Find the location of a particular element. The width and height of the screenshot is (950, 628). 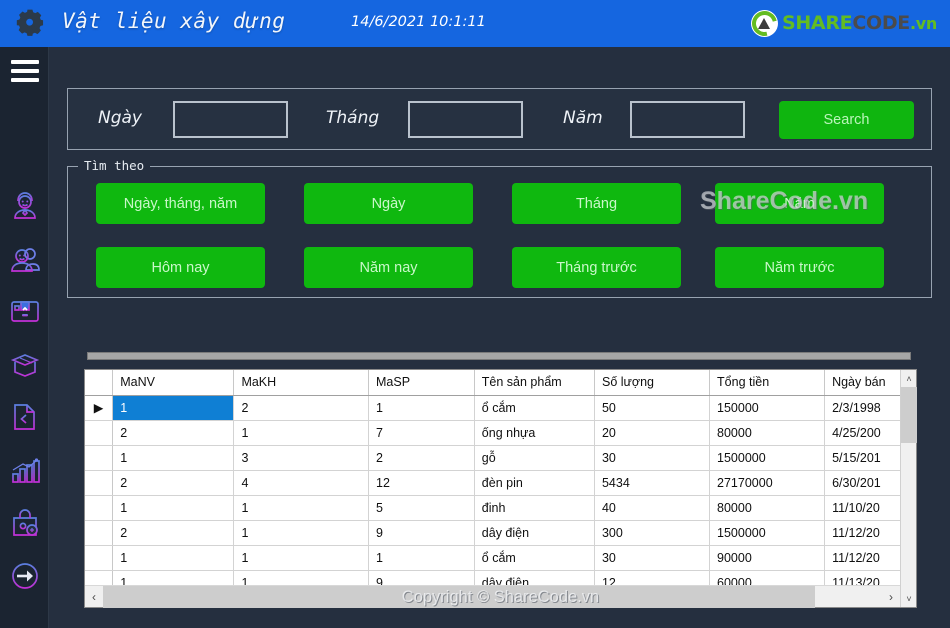

table-row: 1 3 2 gỗ 30 1500000 5/15/201 is located at coordinates (500, 458).